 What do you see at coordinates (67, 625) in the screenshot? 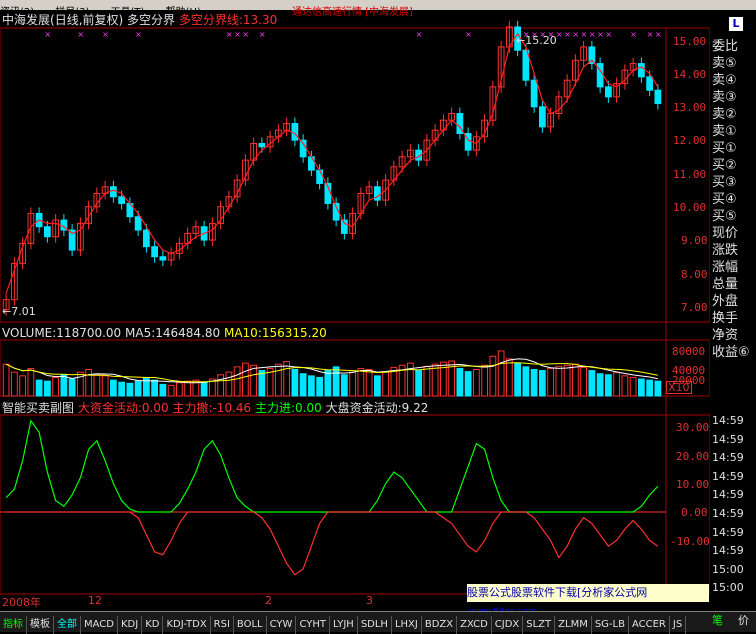
I see `tab-all: 全部` at bounding box center [67, 625].